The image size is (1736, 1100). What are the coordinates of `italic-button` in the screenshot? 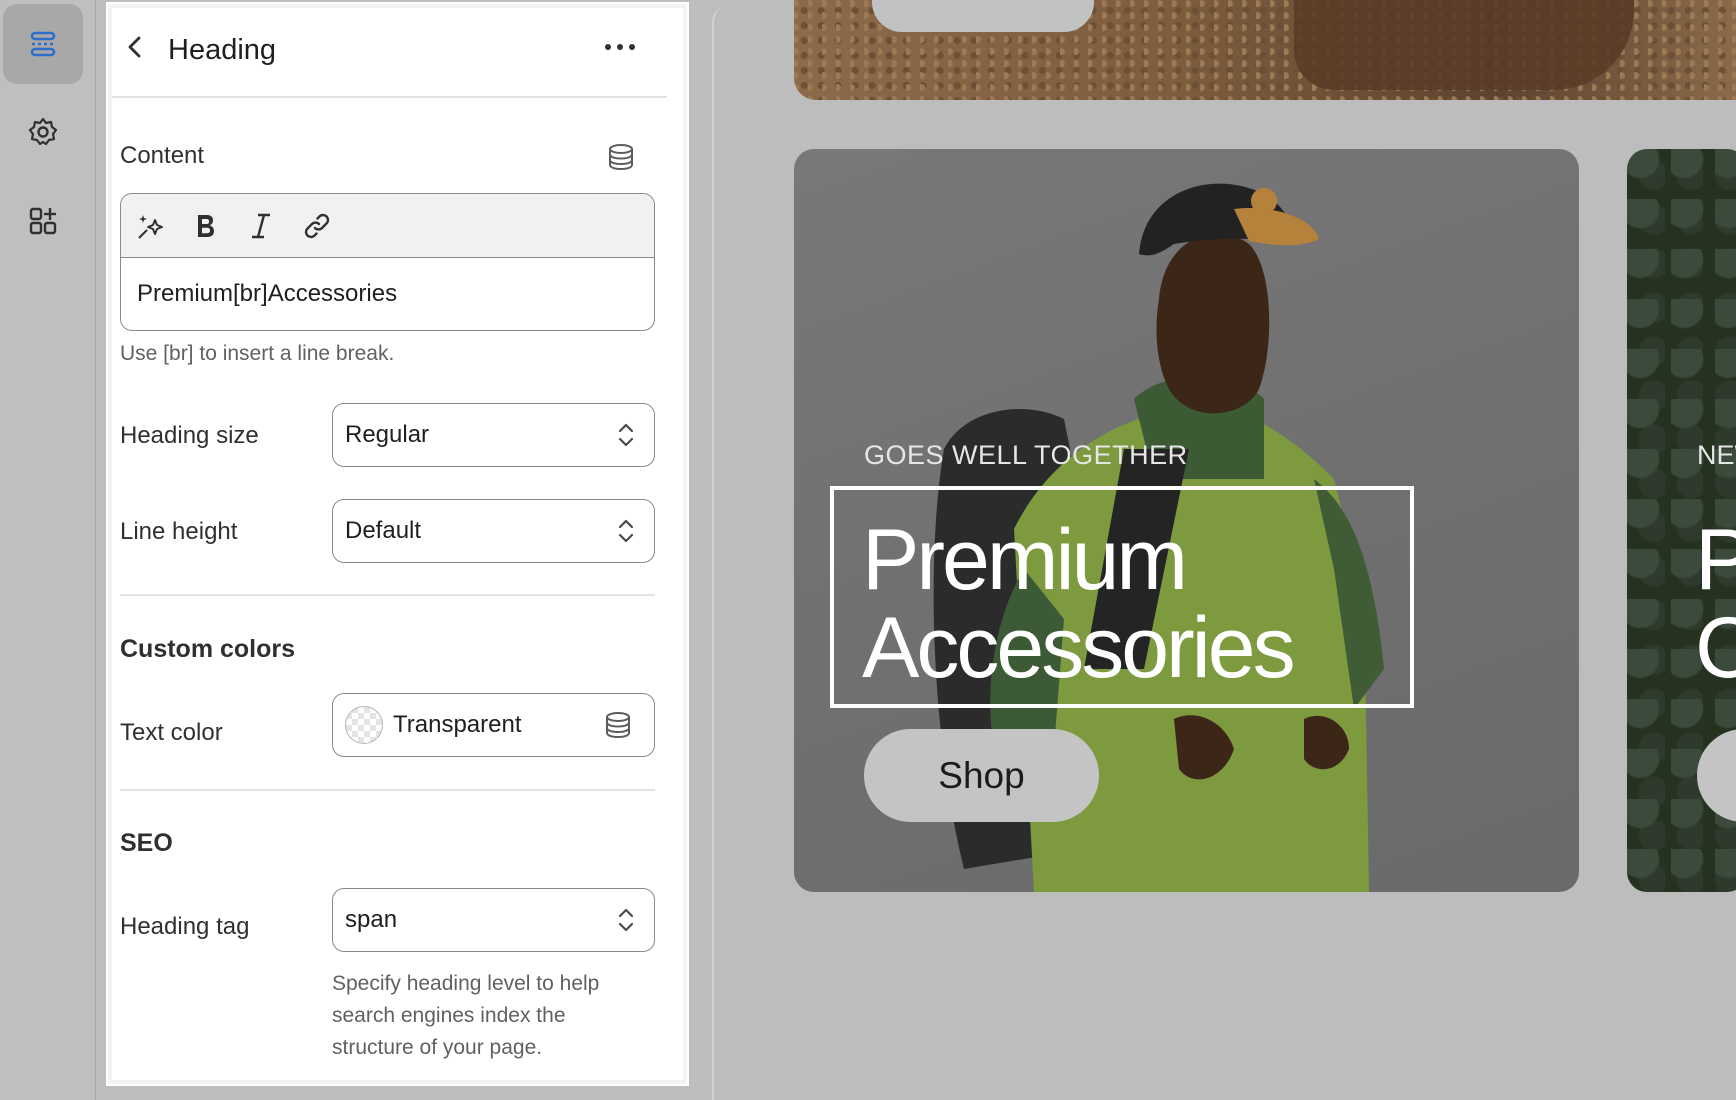 It's located at (261, 226).